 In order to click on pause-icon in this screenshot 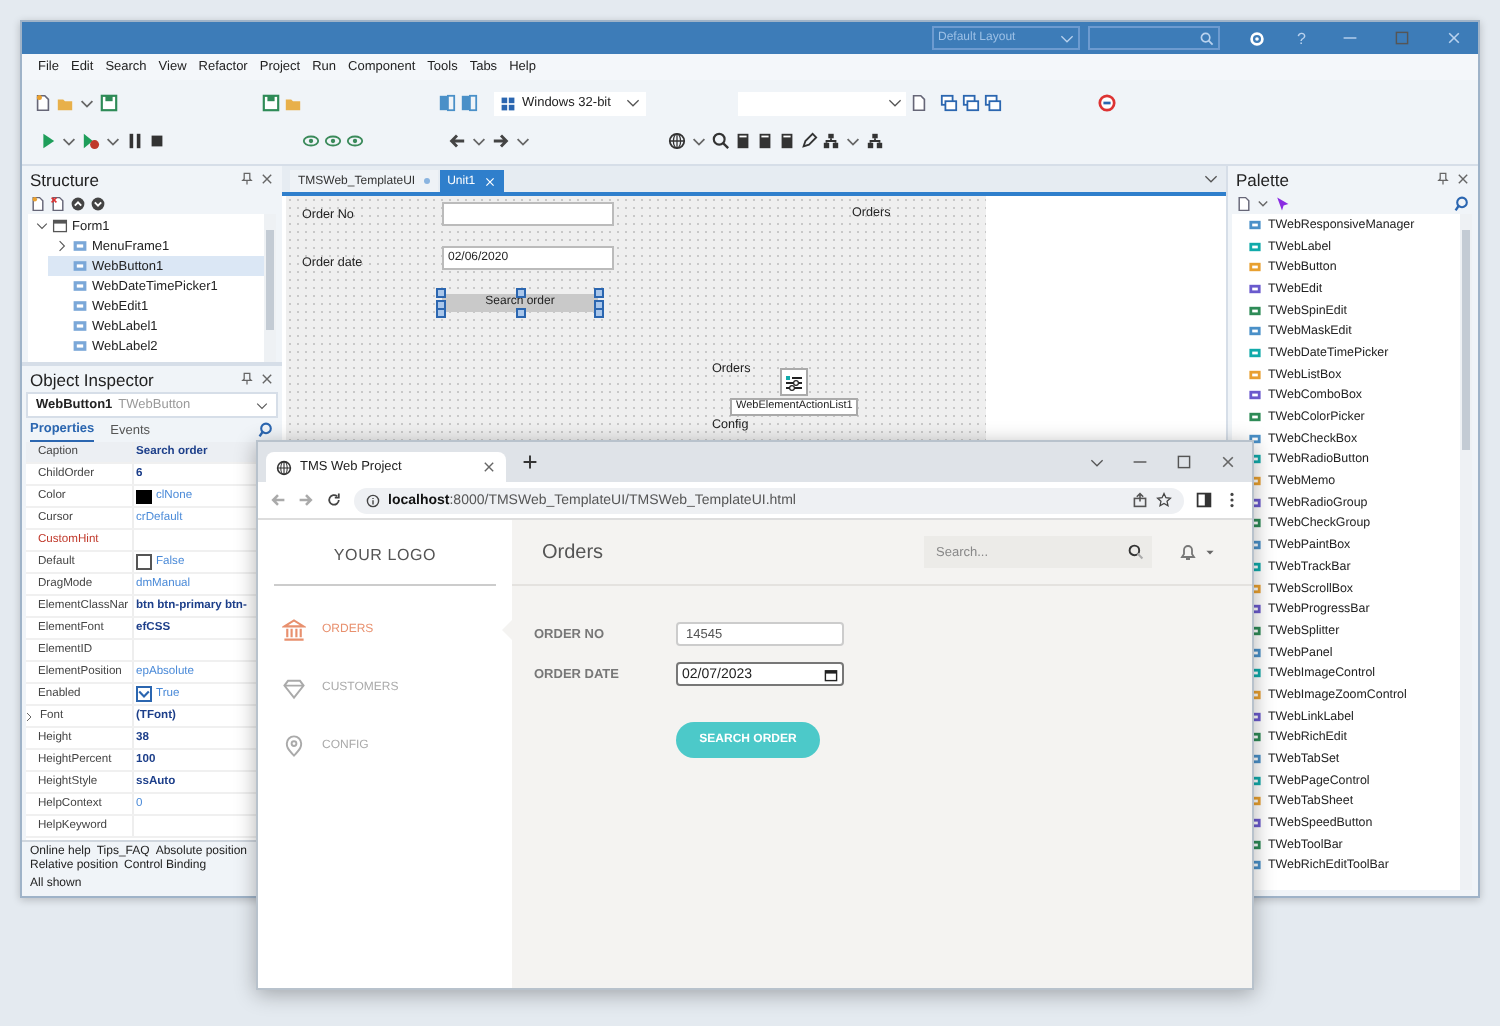, I will do `click(135, 141)`.